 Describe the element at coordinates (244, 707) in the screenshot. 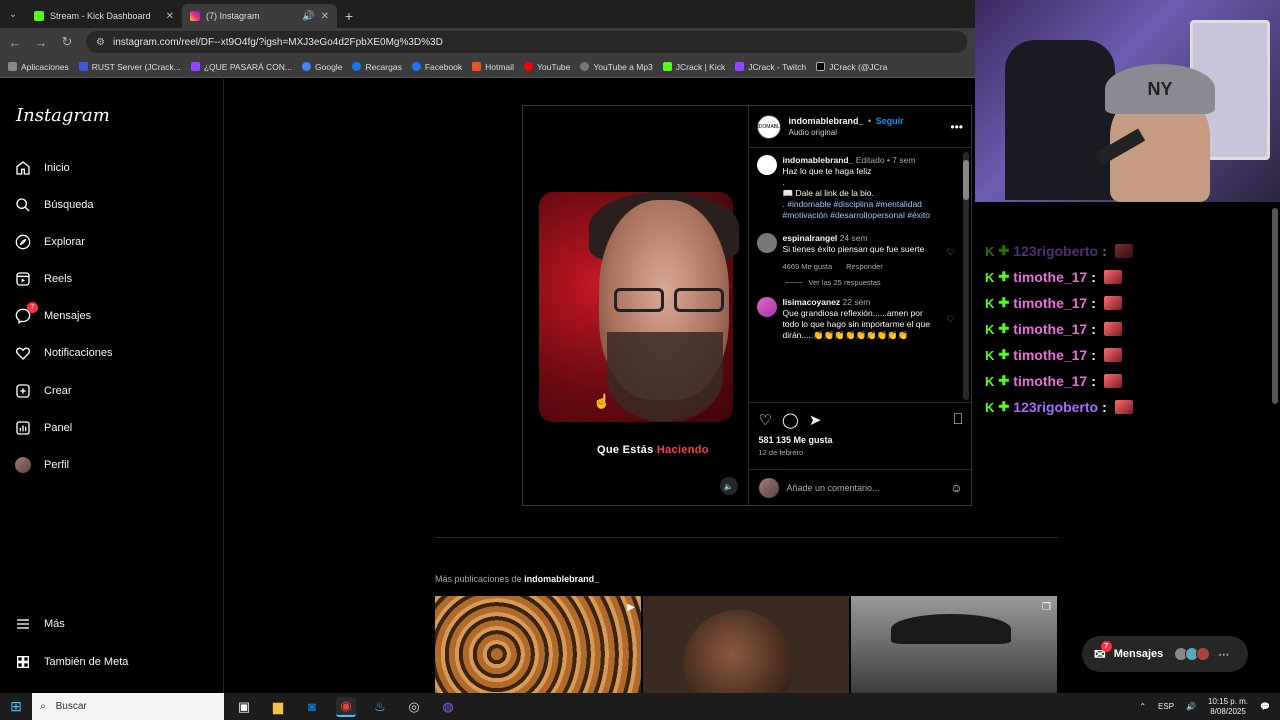

I see `task-view-icon: ▣` at that location.